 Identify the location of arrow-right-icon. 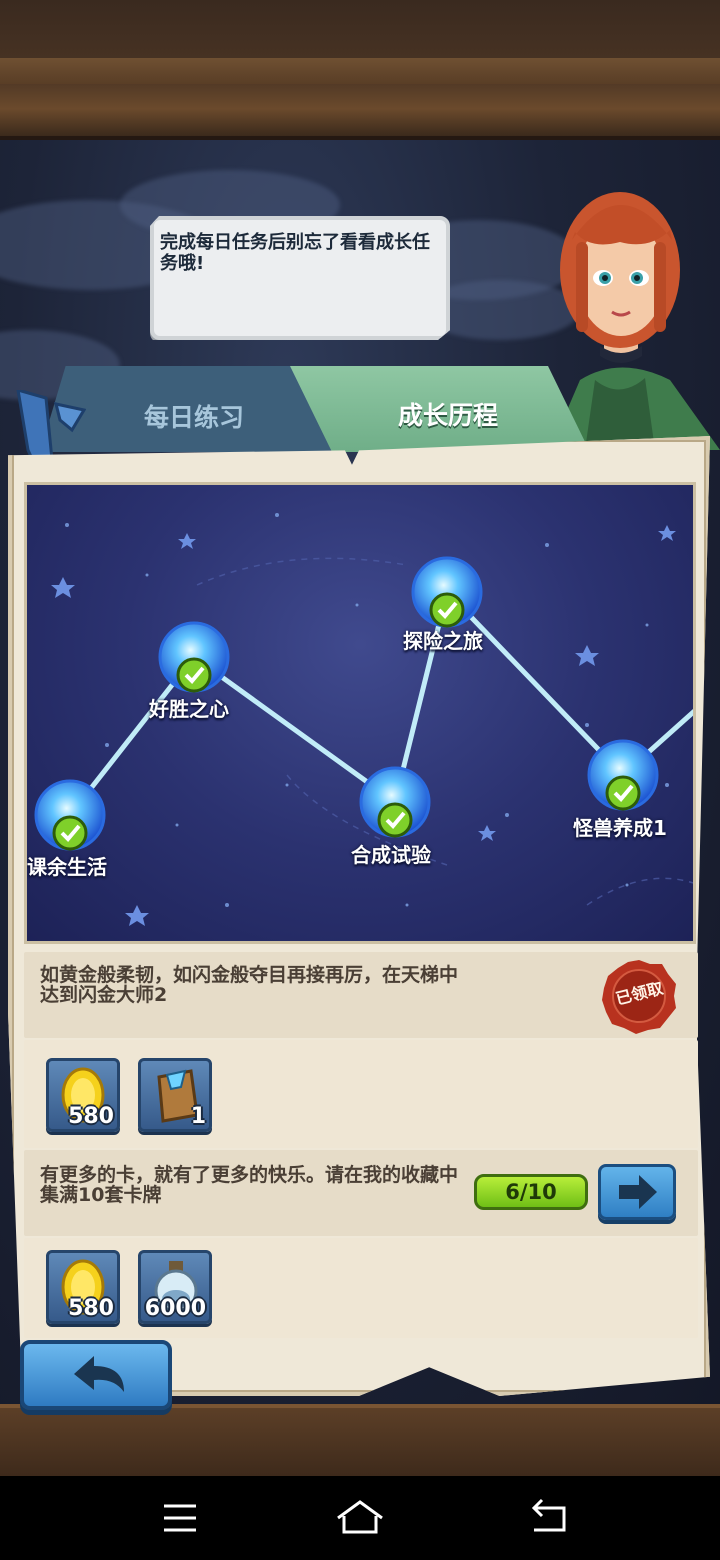
(638, 1192).